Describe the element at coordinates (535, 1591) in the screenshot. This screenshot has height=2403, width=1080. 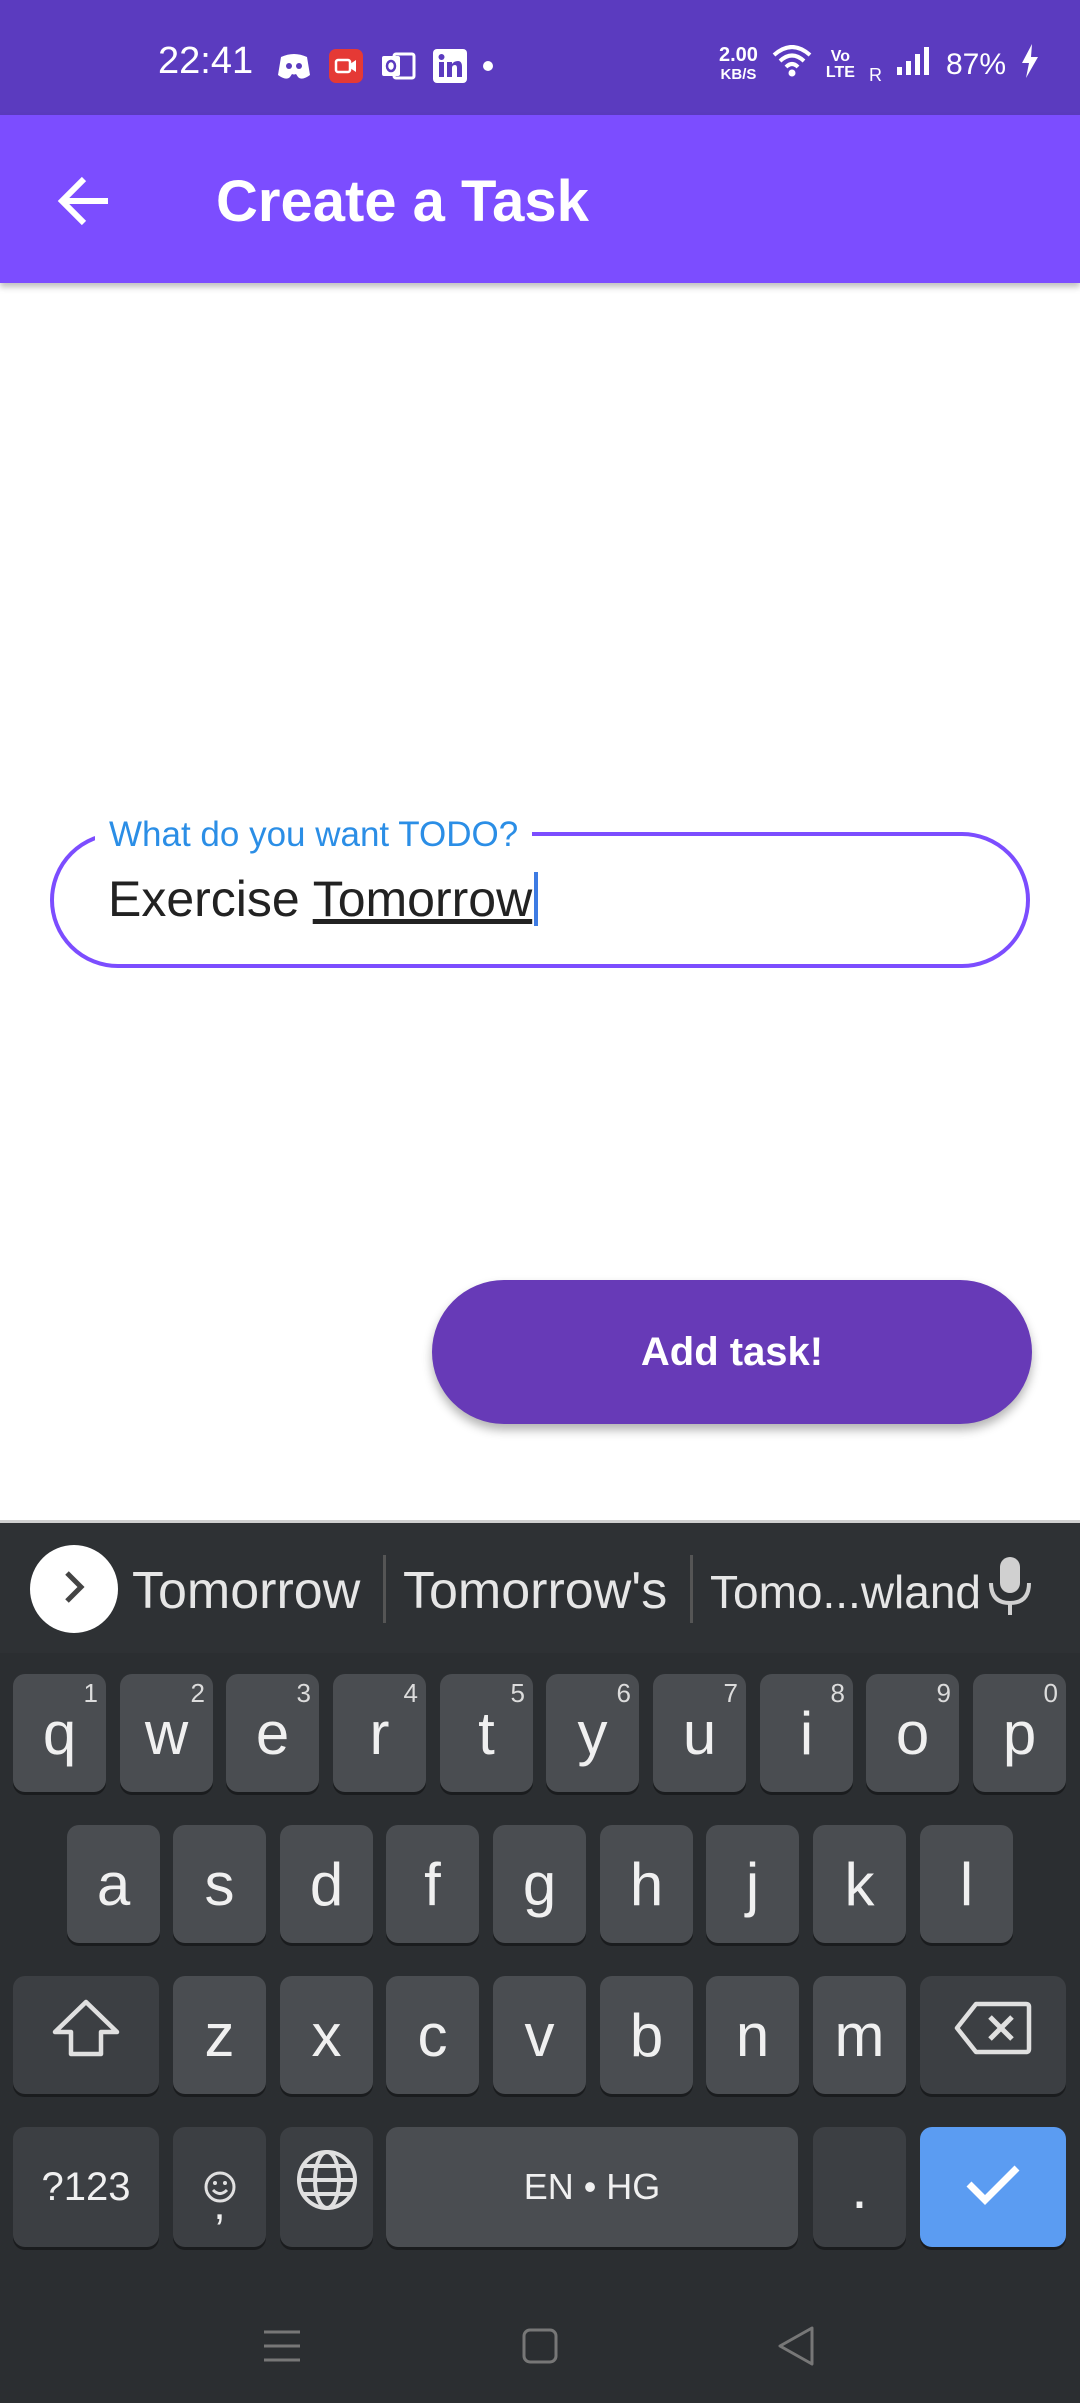
I see `suggestion-2: Tomorrow's` at that location.